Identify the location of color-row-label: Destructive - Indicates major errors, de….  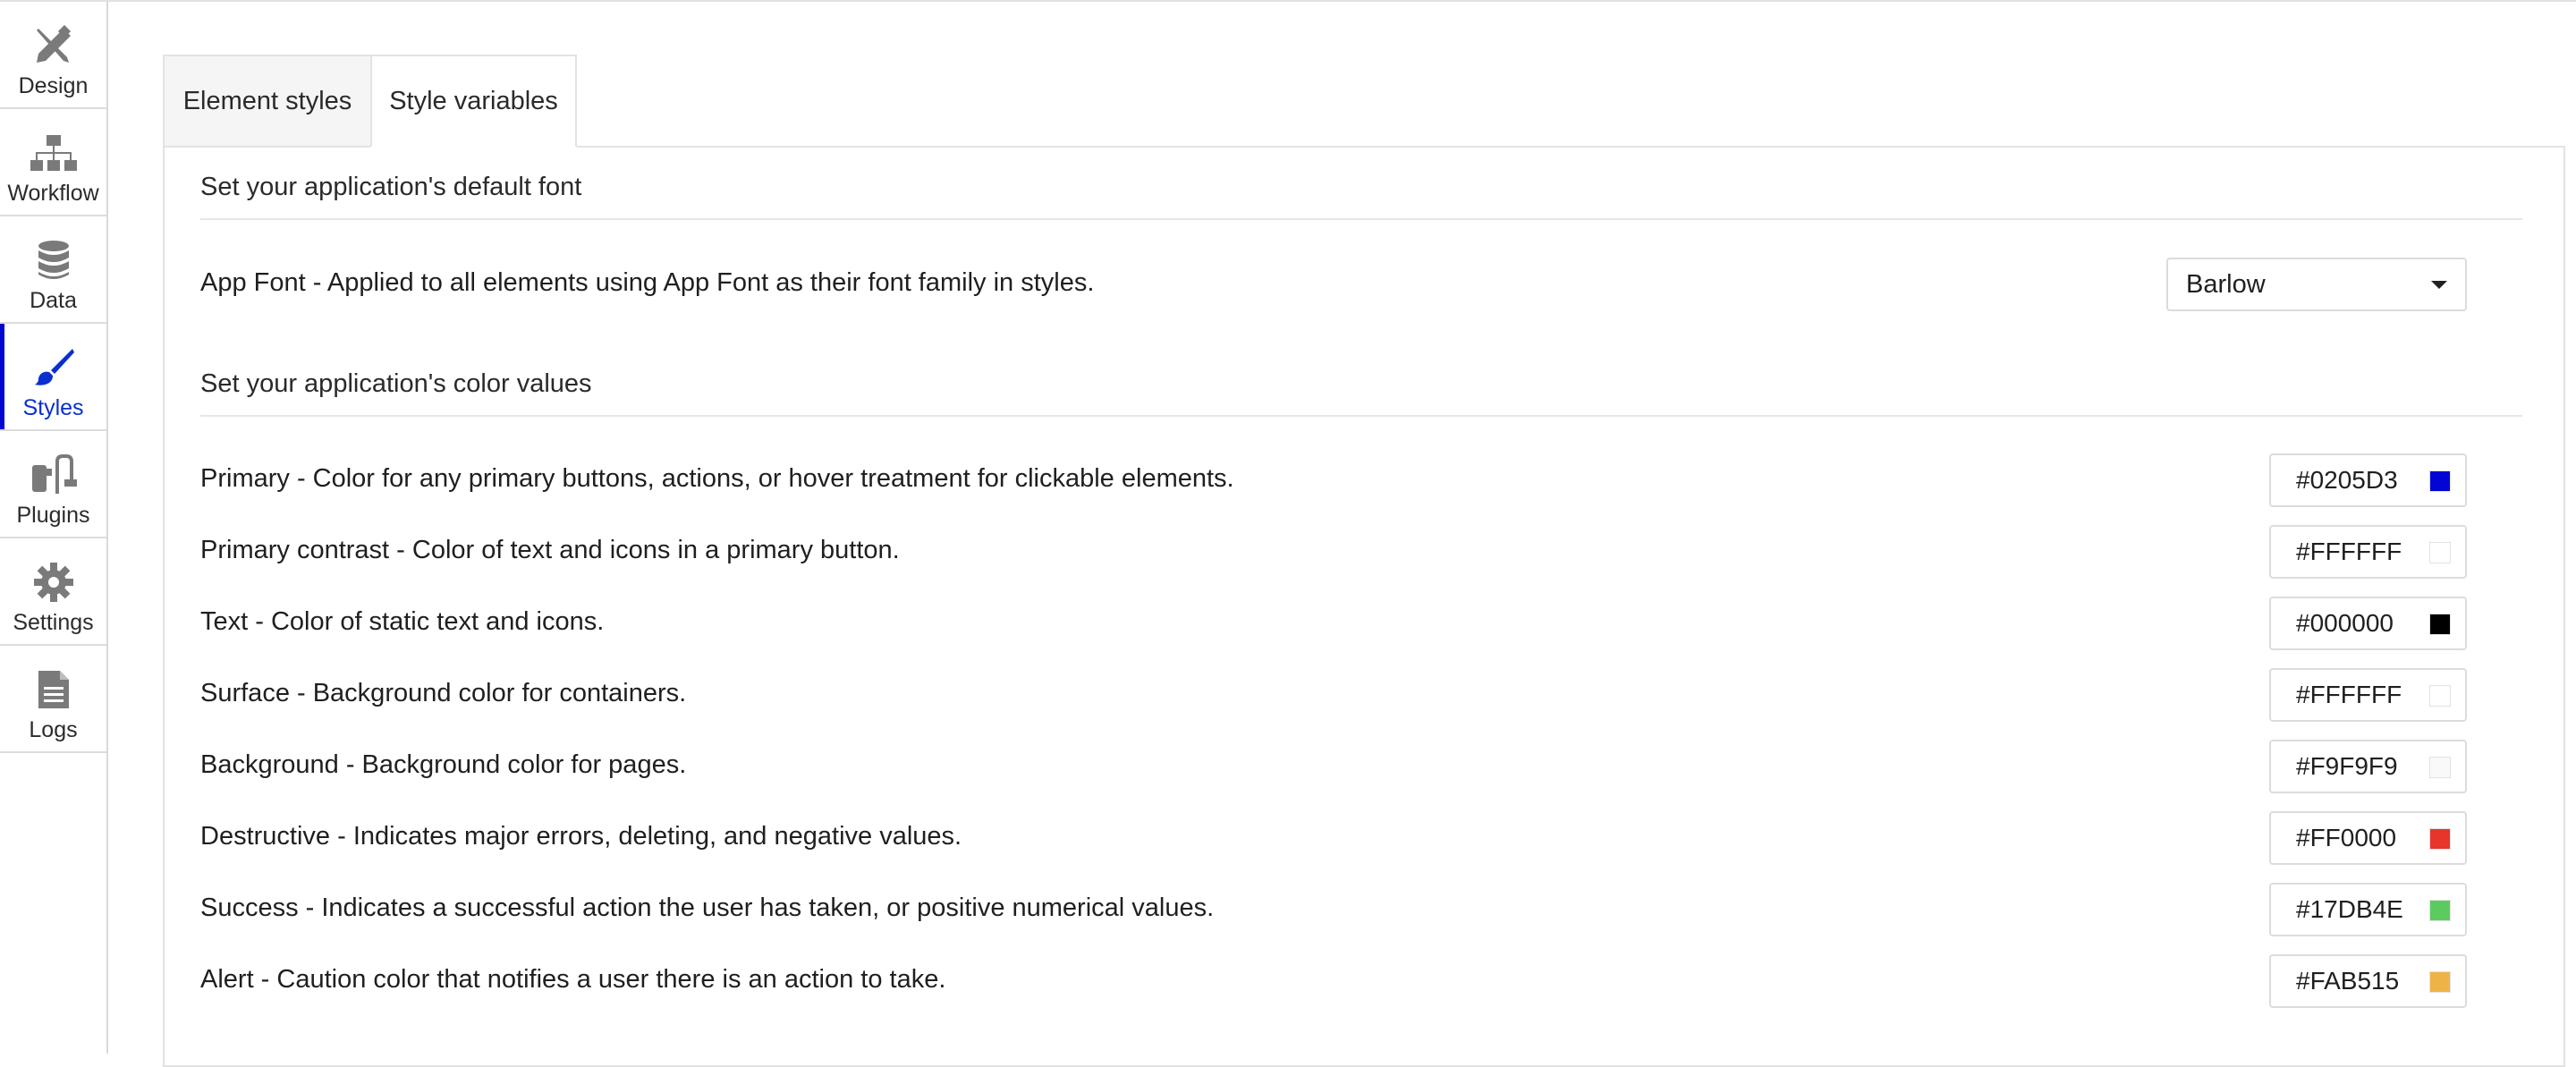
(581, 836).